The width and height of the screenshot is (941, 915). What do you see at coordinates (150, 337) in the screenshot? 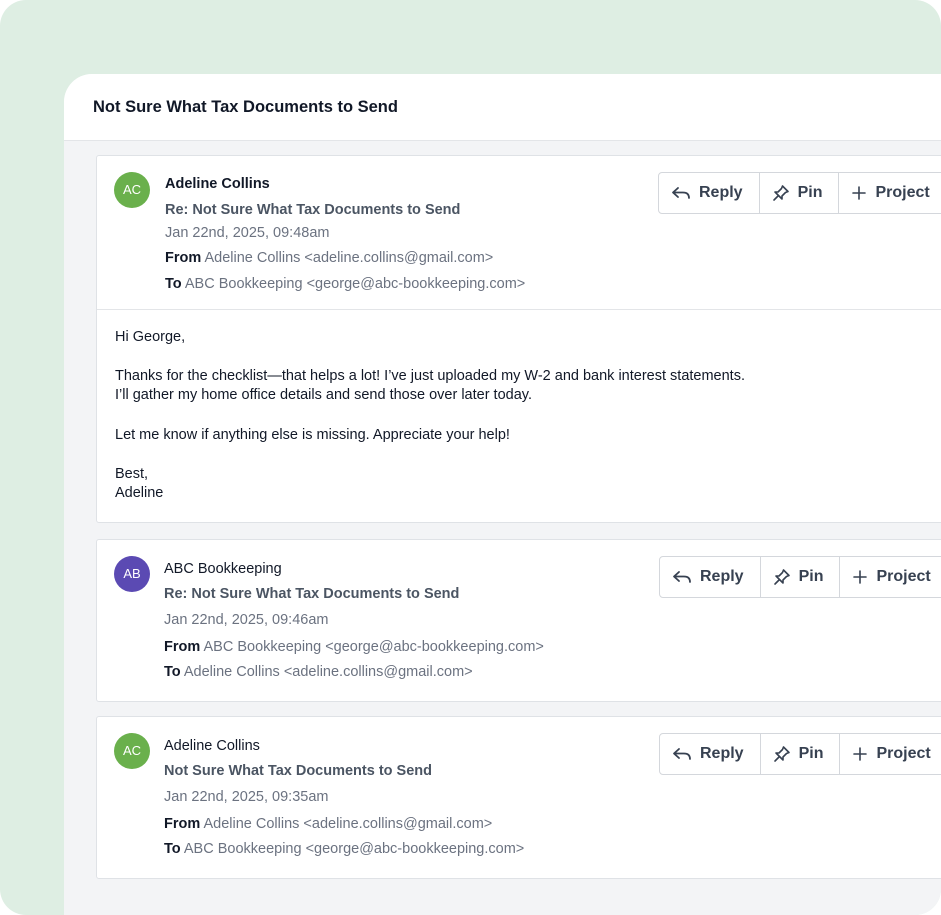
I see `body-line: Hi George,` at bounding box center [150, 337].